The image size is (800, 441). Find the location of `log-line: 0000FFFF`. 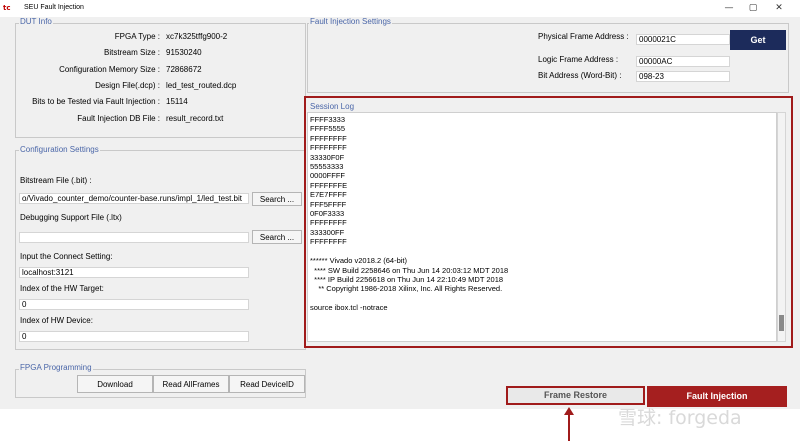

log-line: 0000FFFF is located at coordinates (328, 176).